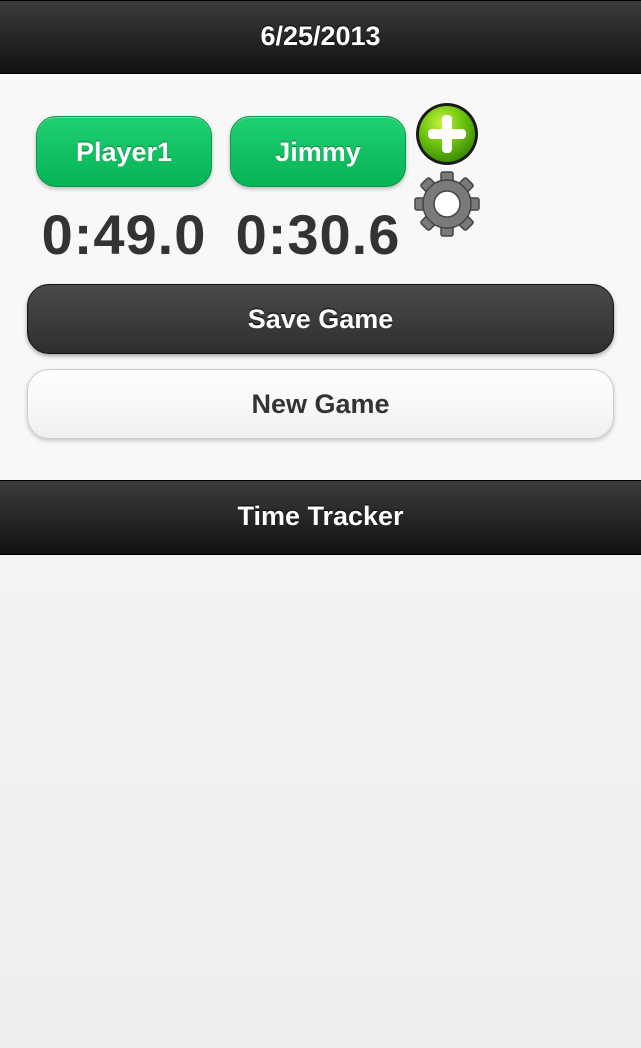  I want to click on add-player-icon, so click(447, 134).